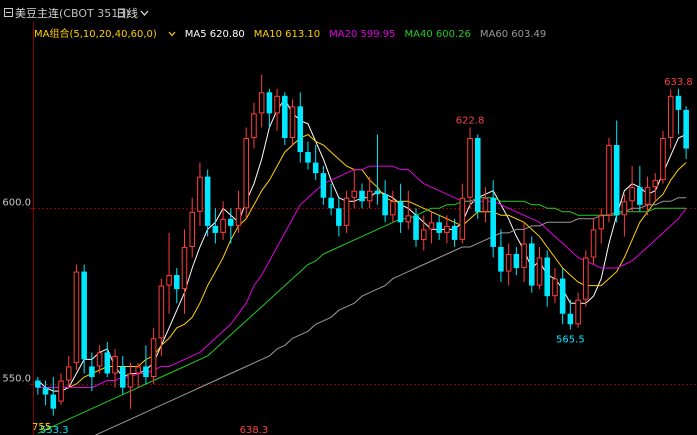 The width and height of the screenshot is (697, 435). I want to click on ma-group-selector: MA组合(5,10,20,40,60,0), so click(105, 34).